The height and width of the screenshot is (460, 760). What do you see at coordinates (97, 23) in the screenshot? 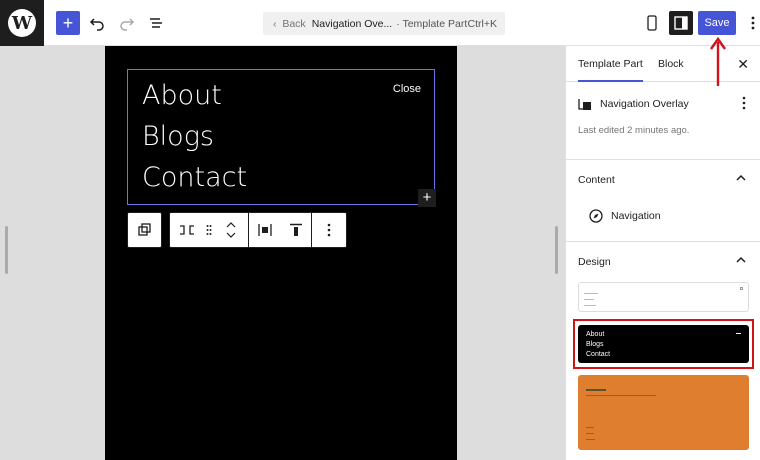
I see `undo-icon` at bounding box center [97, 23].